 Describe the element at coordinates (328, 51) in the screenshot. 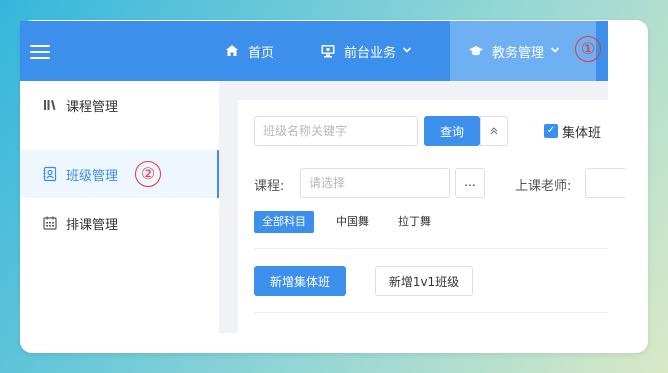

I see `monitor-icon` at that location.